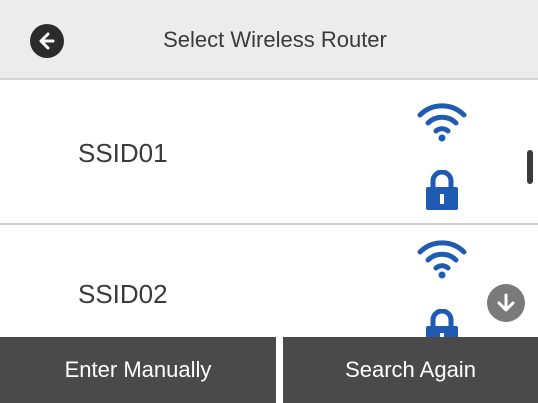 The width and height of the screenshot is (538, 403). Describe the element at coordinates (410, 370) in the screenshot. I see `search-again-button: Search Again` at that location.